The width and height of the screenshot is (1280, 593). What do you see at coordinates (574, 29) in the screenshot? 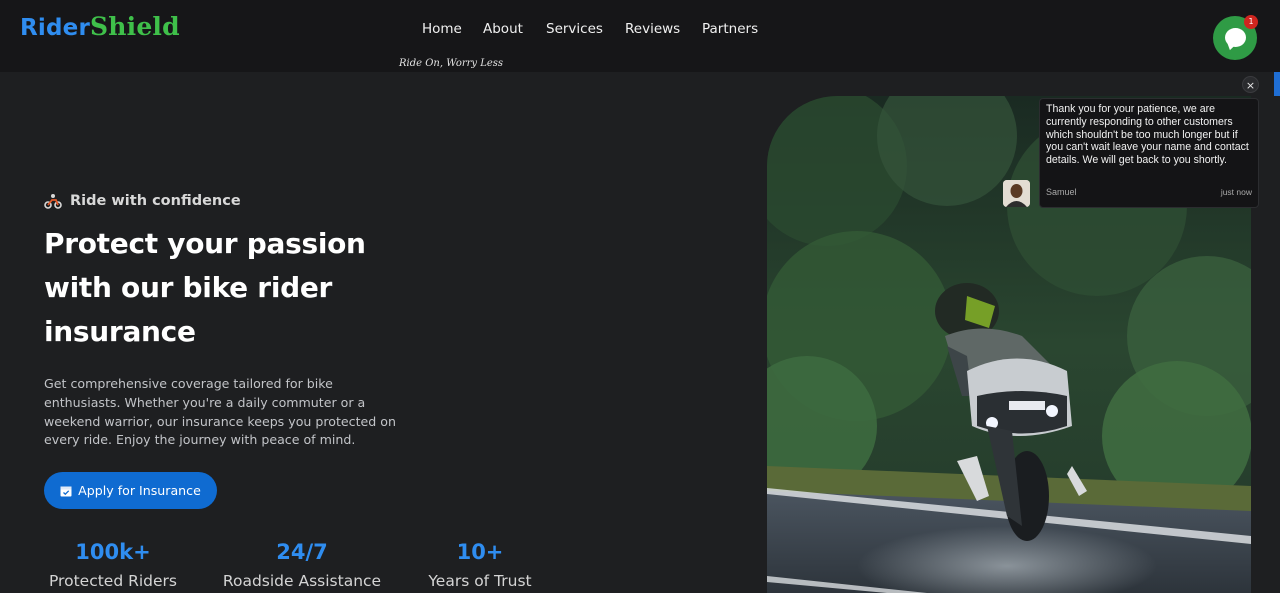
I see `nav-services: Services` at bounding box center [574, 29].